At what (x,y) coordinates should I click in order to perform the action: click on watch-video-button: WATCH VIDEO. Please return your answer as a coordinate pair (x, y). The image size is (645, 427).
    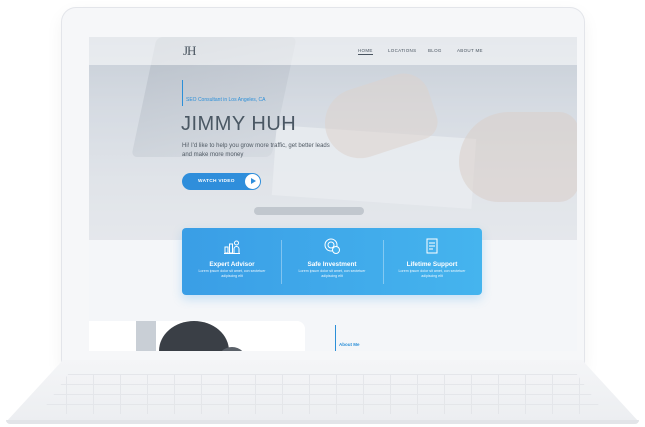
    Looking at the image, I should click on (221, 181).